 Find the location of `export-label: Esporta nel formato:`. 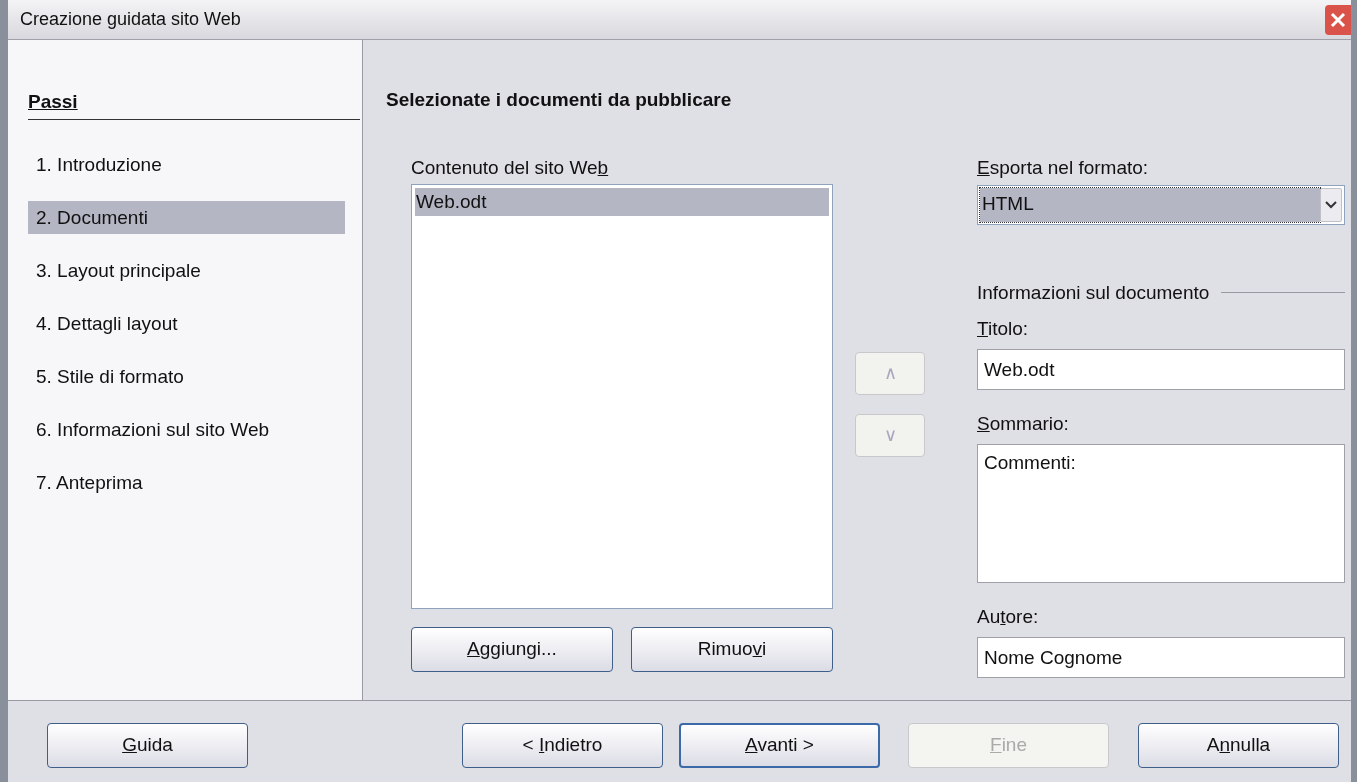

export-label: Esporta nel formato: is located at coordinates (1063, 167).